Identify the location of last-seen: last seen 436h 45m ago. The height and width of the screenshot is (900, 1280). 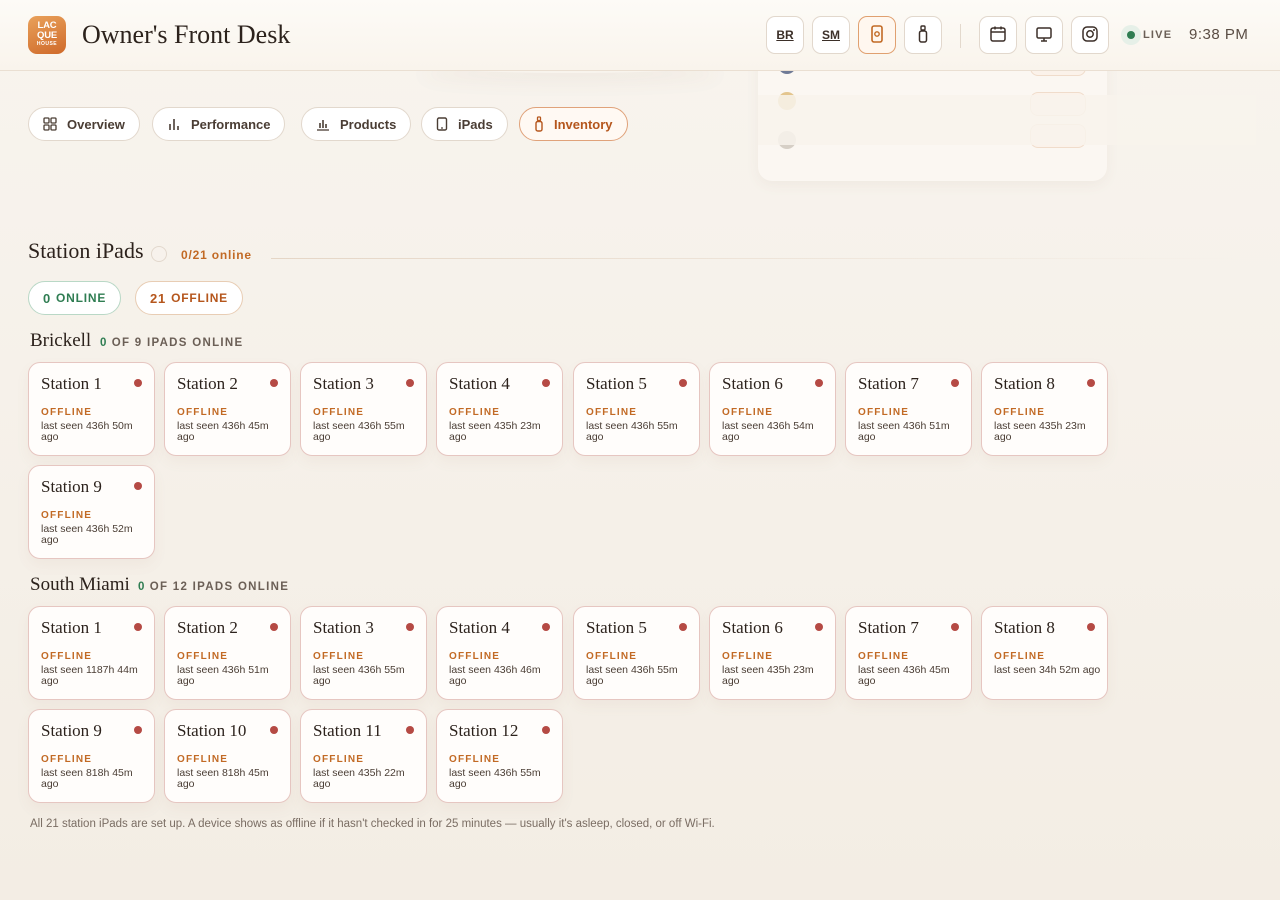
(223, 431).